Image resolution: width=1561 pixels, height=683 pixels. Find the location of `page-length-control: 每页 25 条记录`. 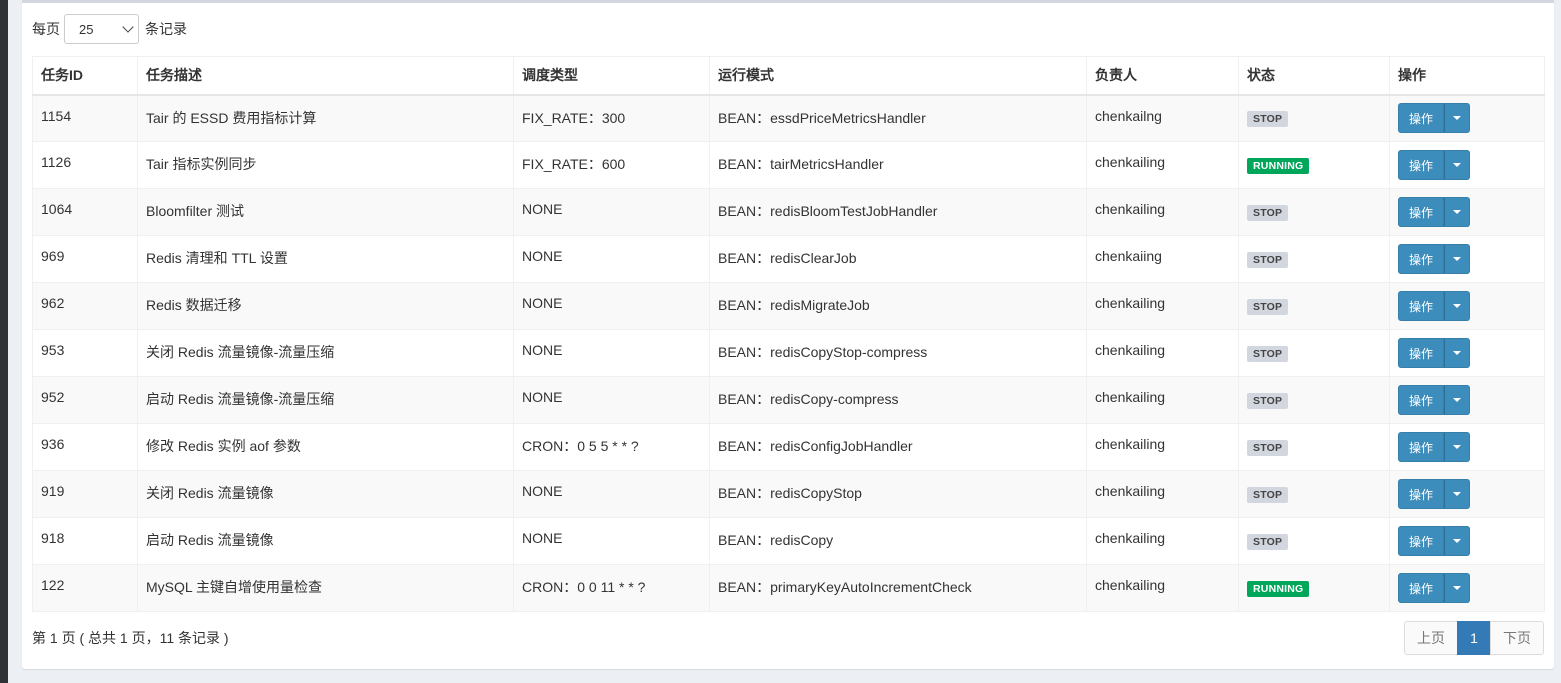

page-length-control: 每页 25 条记录 is located at coordinates (109, 29).